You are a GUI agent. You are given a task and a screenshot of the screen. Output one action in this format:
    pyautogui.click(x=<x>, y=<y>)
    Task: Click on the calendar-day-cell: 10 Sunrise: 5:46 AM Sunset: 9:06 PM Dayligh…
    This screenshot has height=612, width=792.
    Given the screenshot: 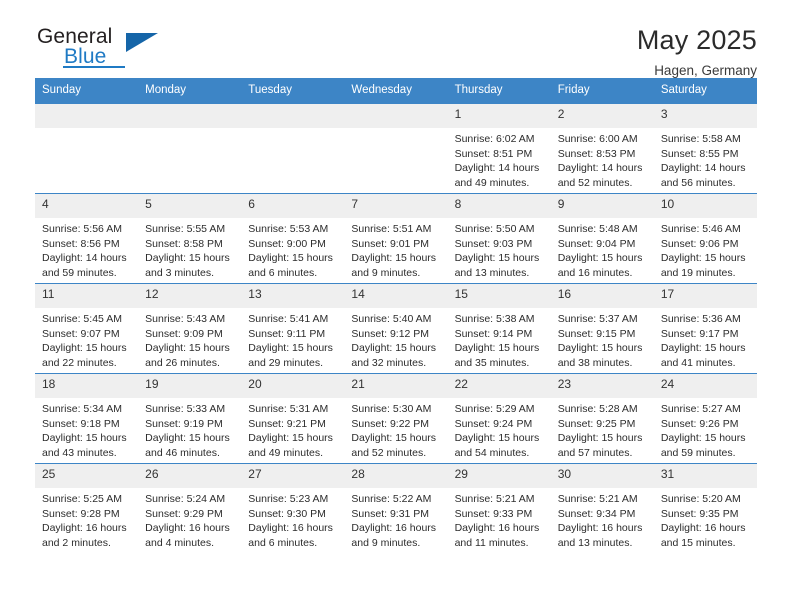 What is the action you would take?
    pyautogui.click(x=705, y=238)
    